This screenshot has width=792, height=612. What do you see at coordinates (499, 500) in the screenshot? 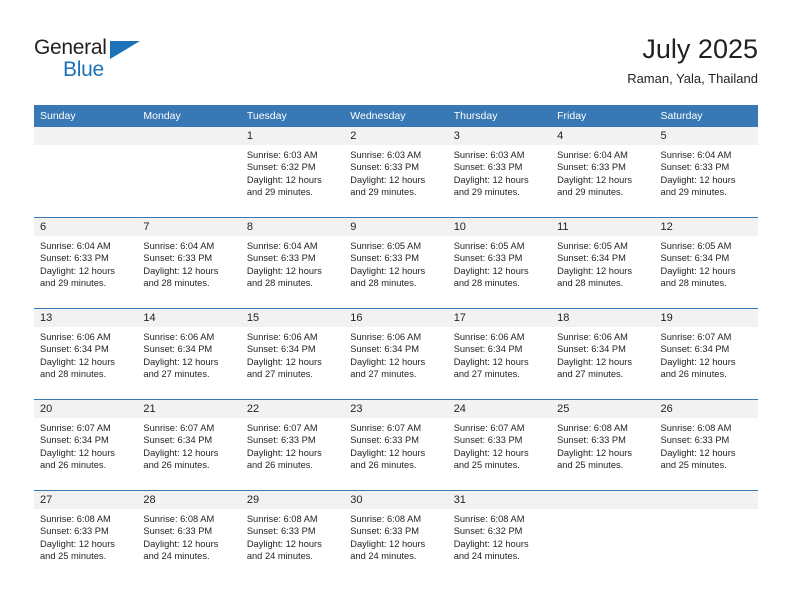
I see `day-number: 31` at bounding box center [499, 500].